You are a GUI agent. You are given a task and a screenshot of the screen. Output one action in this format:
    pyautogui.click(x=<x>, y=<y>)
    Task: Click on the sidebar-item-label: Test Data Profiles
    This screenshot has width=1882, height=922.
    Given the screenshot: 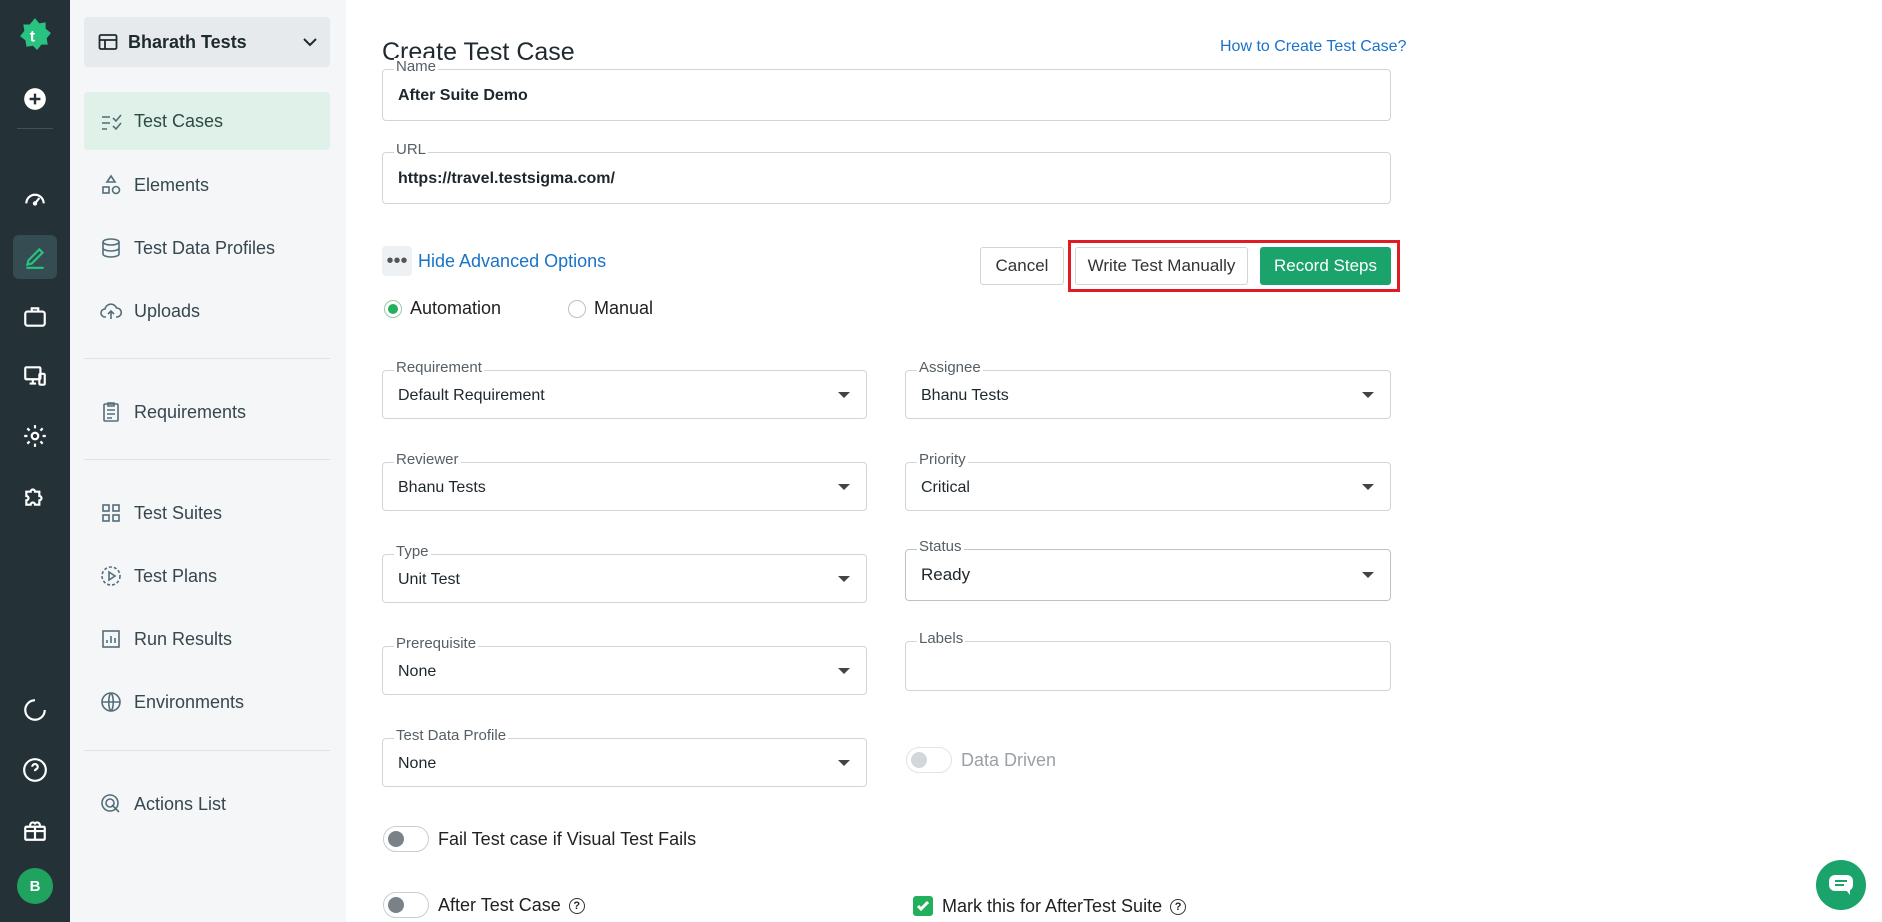 What is the action you would take?
    pyautogui.click(x=205, y=247)
    